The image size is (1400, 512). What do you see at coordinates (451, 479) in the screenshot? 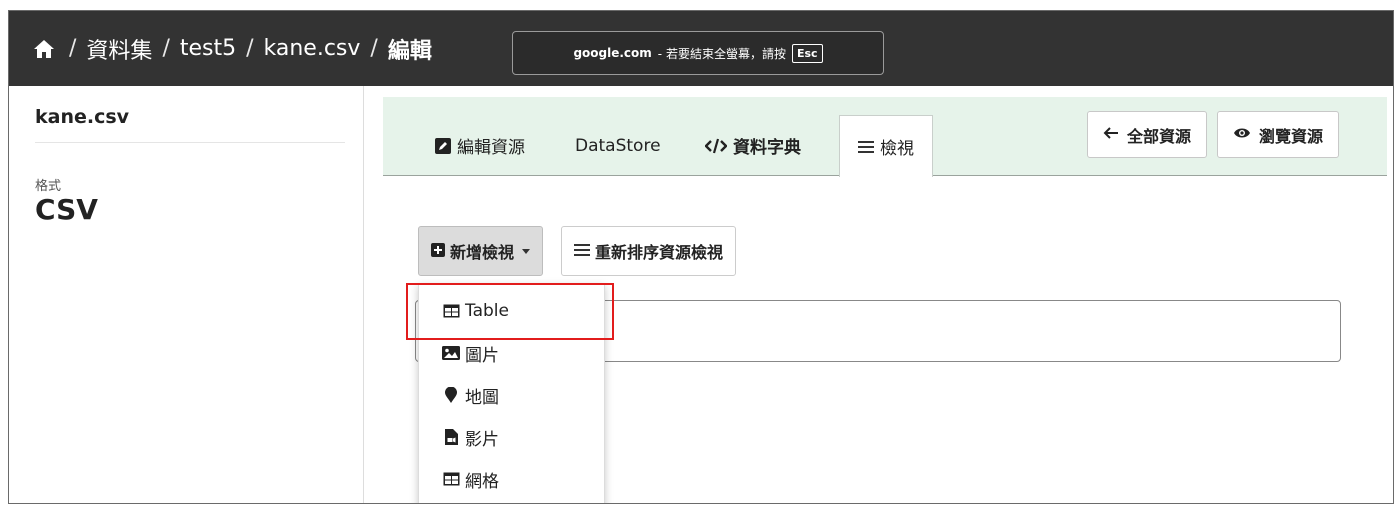
I see `grid-icon` at bounding box center [451, 479].